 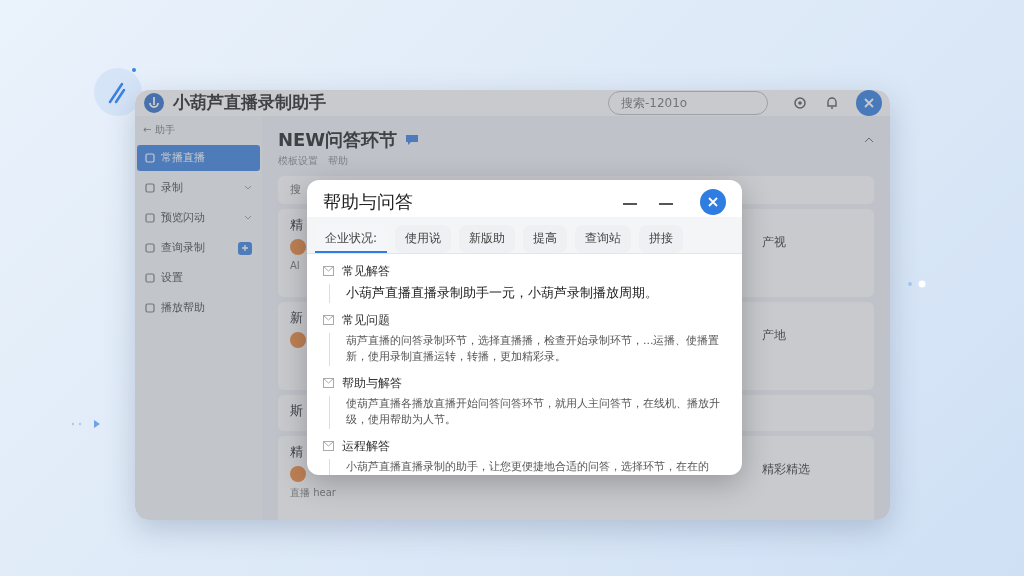 What do you see at coordinates (366, 271) in the screenshot?
I see `section-heading: 常见解答` at bounding box center [366, 271].